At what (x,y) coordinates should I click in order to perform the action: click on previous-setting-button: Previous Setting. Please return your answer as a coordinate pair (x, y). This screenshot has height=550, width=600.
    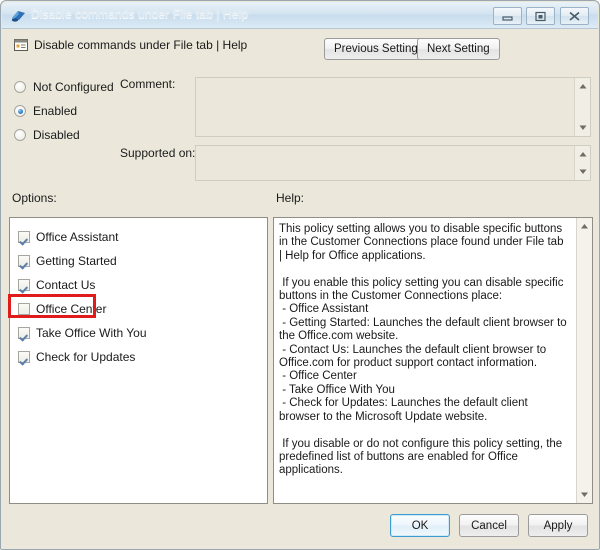
    Looking at the image, I should click on (376, 49).